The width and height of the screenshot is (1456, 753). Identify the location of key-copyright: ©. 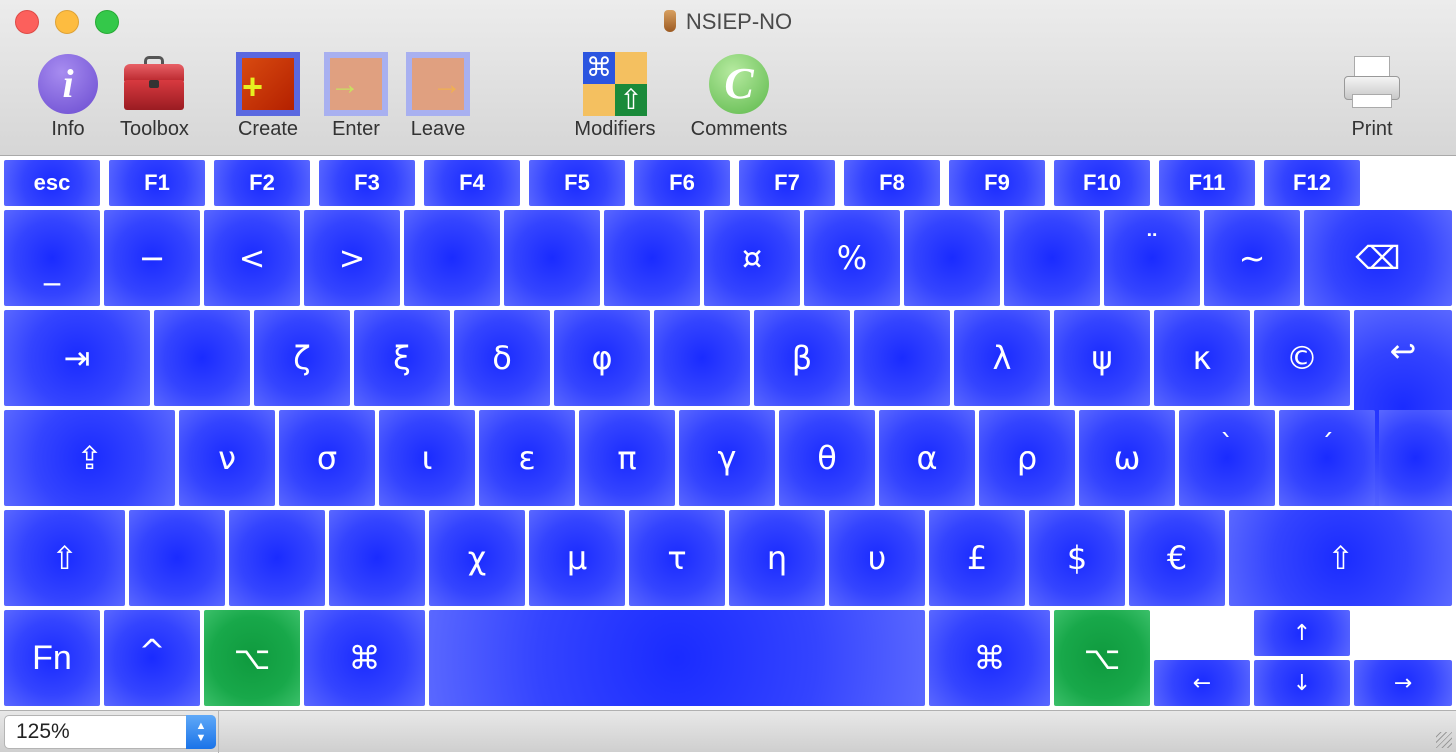
(1302, 358).